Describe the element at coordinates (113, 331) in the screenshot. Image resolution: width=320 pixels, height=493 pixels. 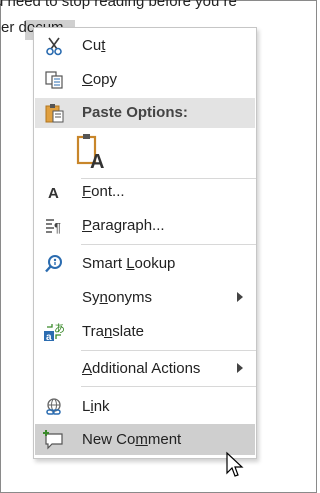
I see `menu-item-translate-label: Translate` at that location.